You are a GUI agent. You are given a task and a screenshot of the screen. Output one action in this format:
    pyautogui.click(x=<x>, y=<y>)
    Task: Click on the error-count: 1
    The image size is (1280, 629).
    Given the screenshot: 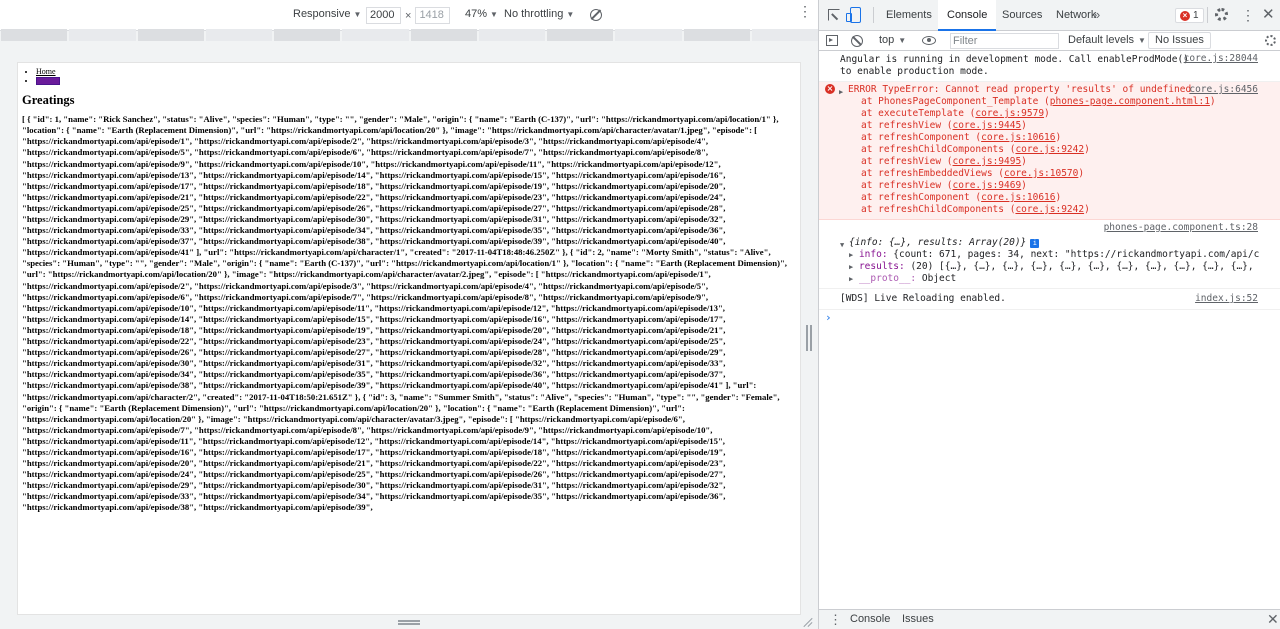 What is the action you would take?
    pyautogui.click(x=1196, y=15)
    